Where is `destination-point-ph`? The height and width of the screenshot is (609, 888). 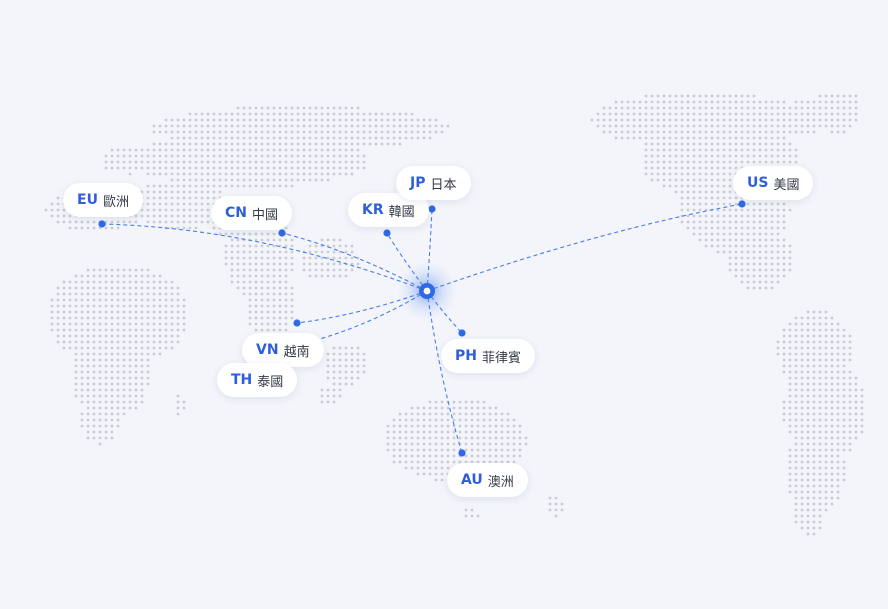 destination-point-ph is located at coordinates (462, 333).